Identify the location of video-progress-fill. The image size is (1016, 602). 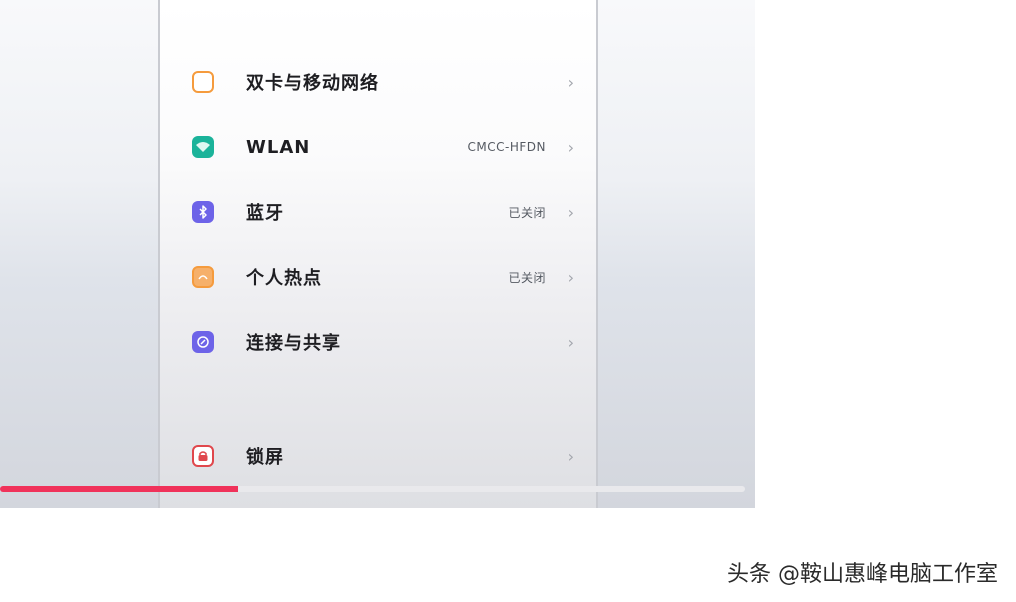
(119, 489).